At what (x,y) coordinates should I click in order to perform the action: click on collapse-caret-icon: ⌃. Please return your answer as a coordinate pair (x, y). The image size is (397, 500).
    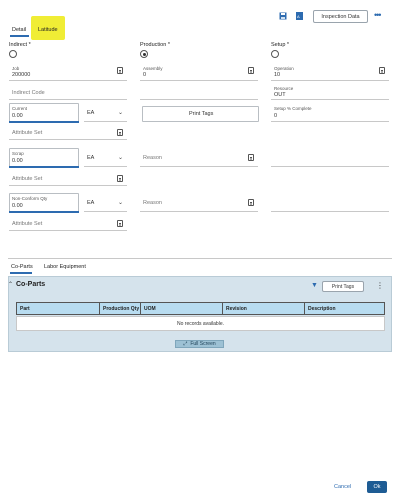
    Looking at the image, I should click on (10, 284).